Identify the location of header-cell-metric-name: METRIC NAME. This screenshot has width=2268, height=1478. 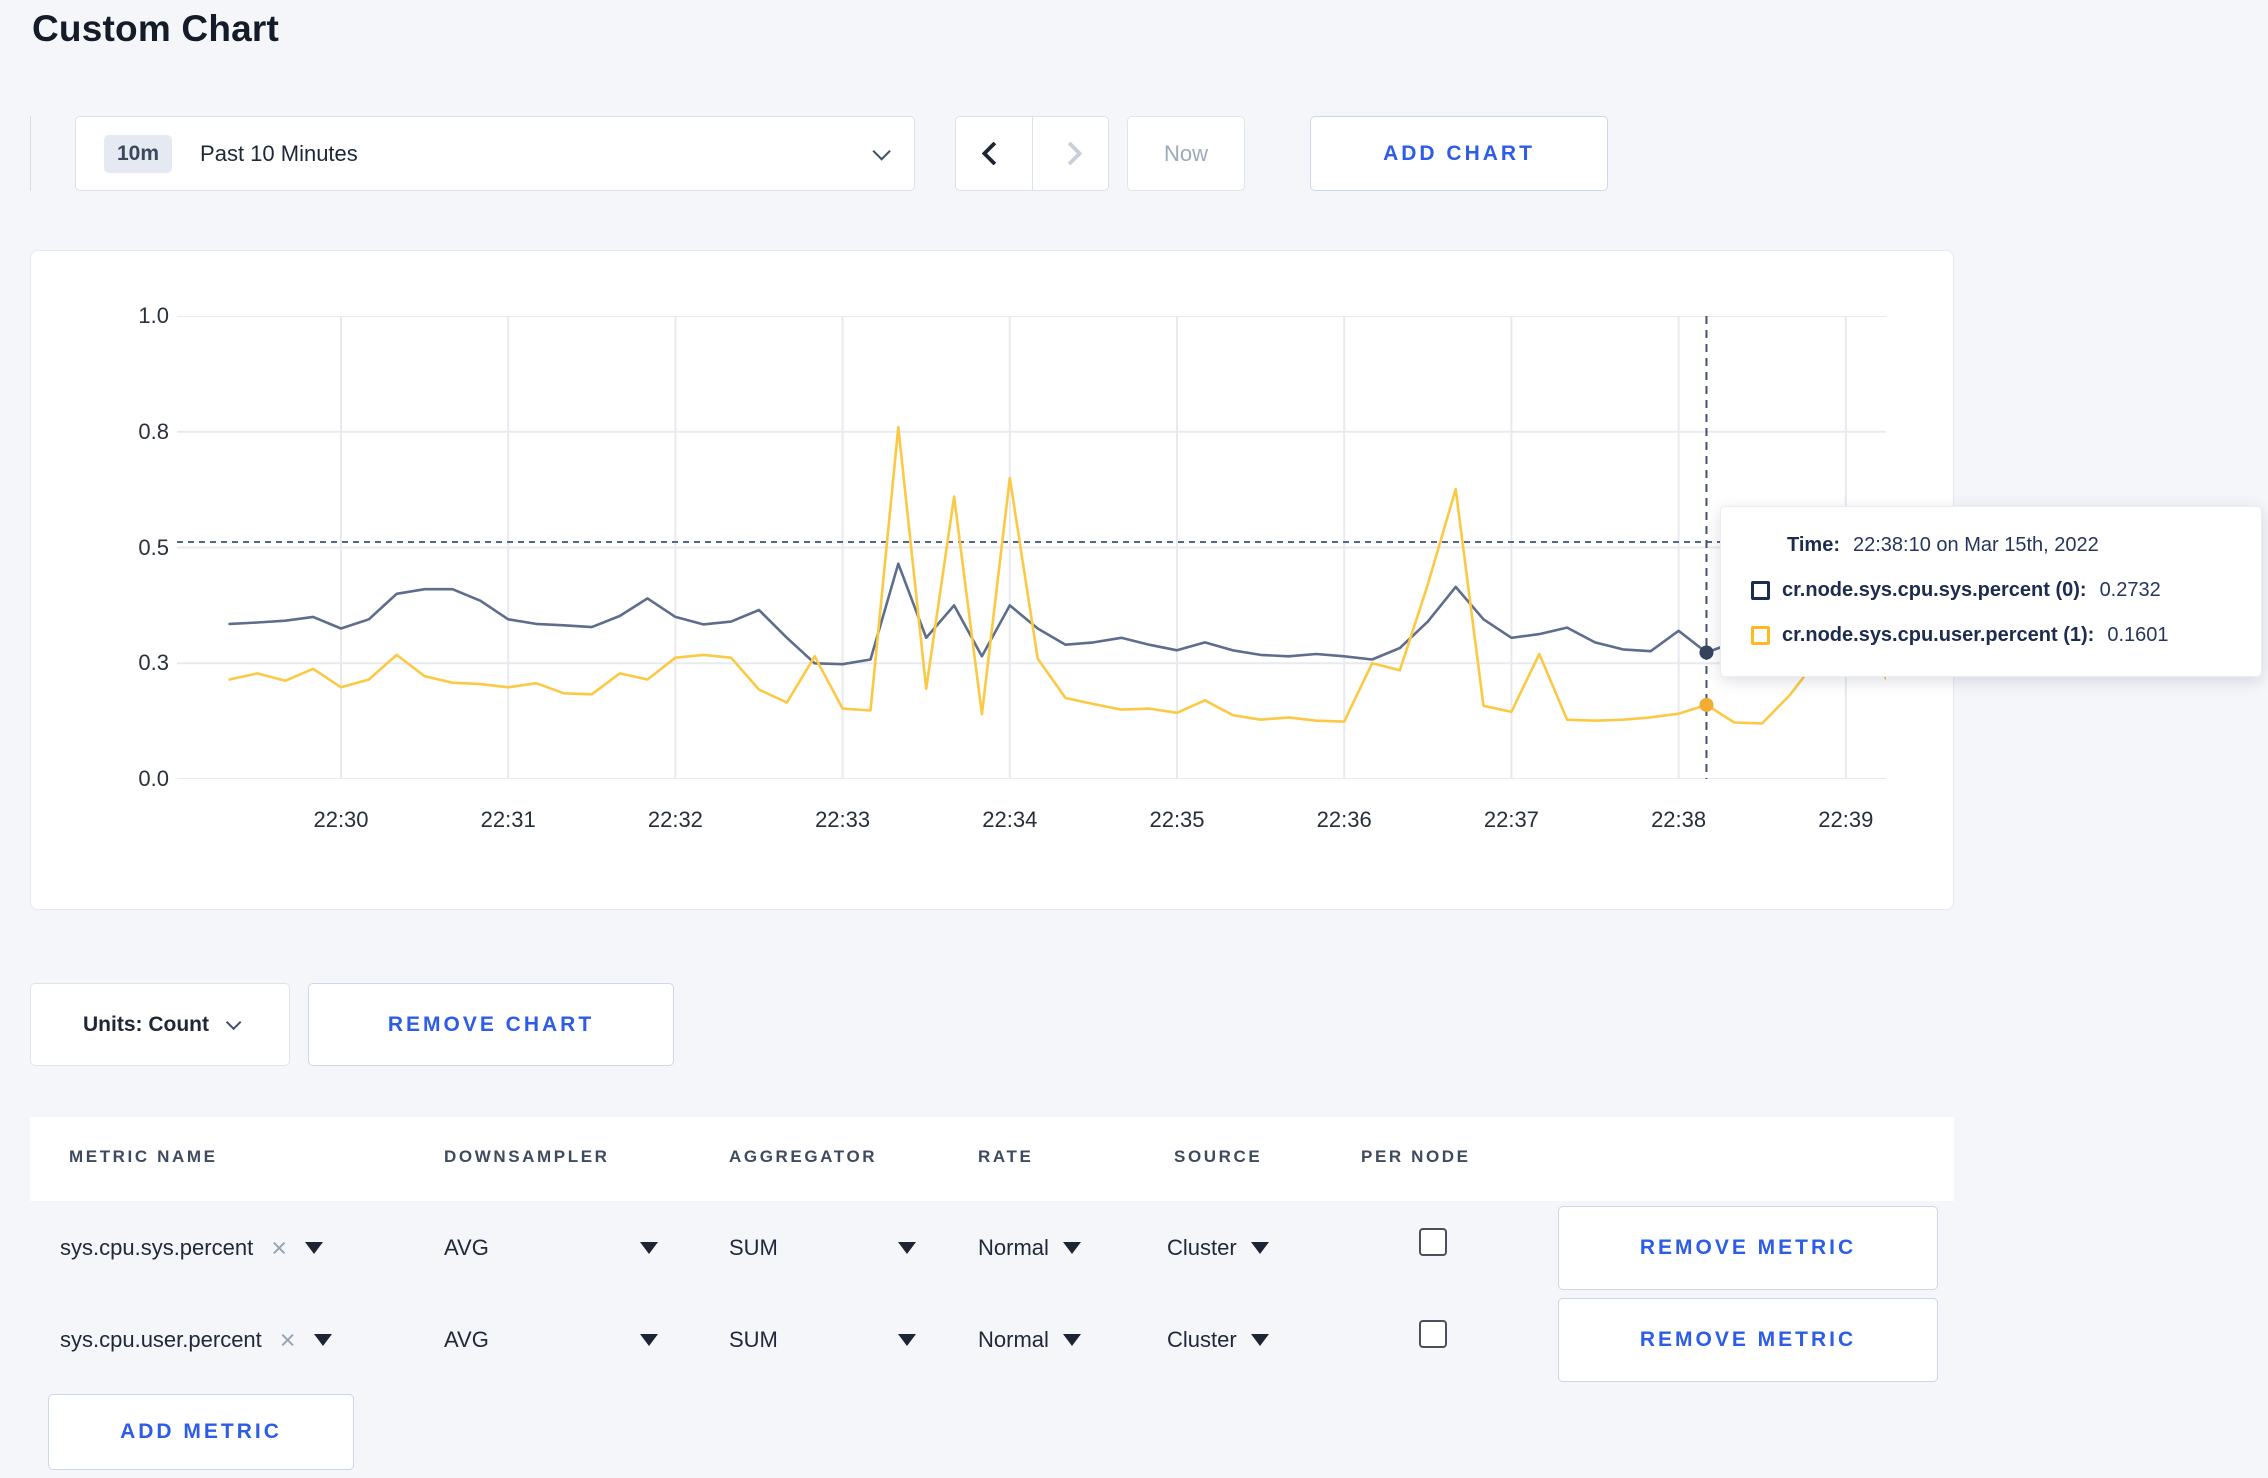
(143, 1156).